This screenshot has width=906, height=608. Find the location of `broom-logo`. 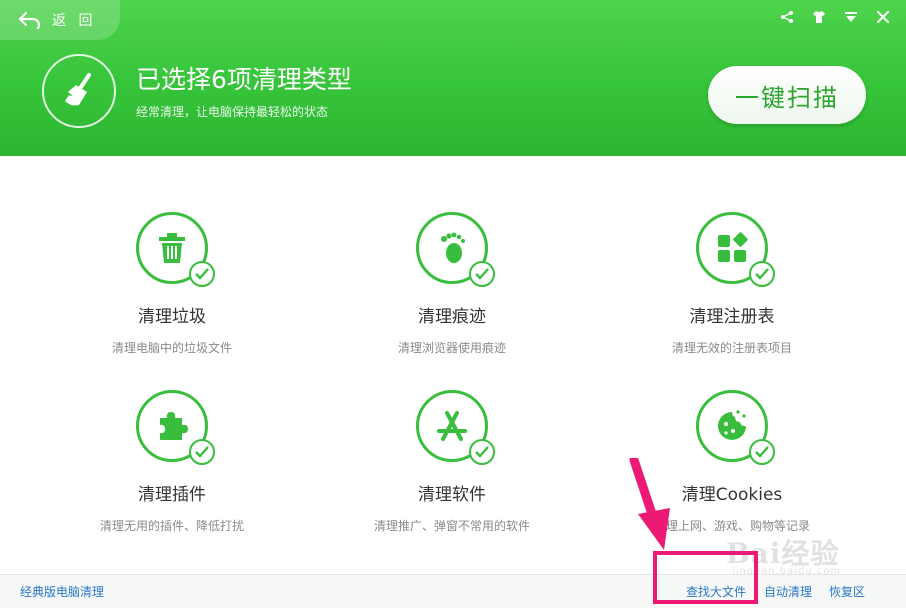

broom-logo is located at coordinates (79, 91).